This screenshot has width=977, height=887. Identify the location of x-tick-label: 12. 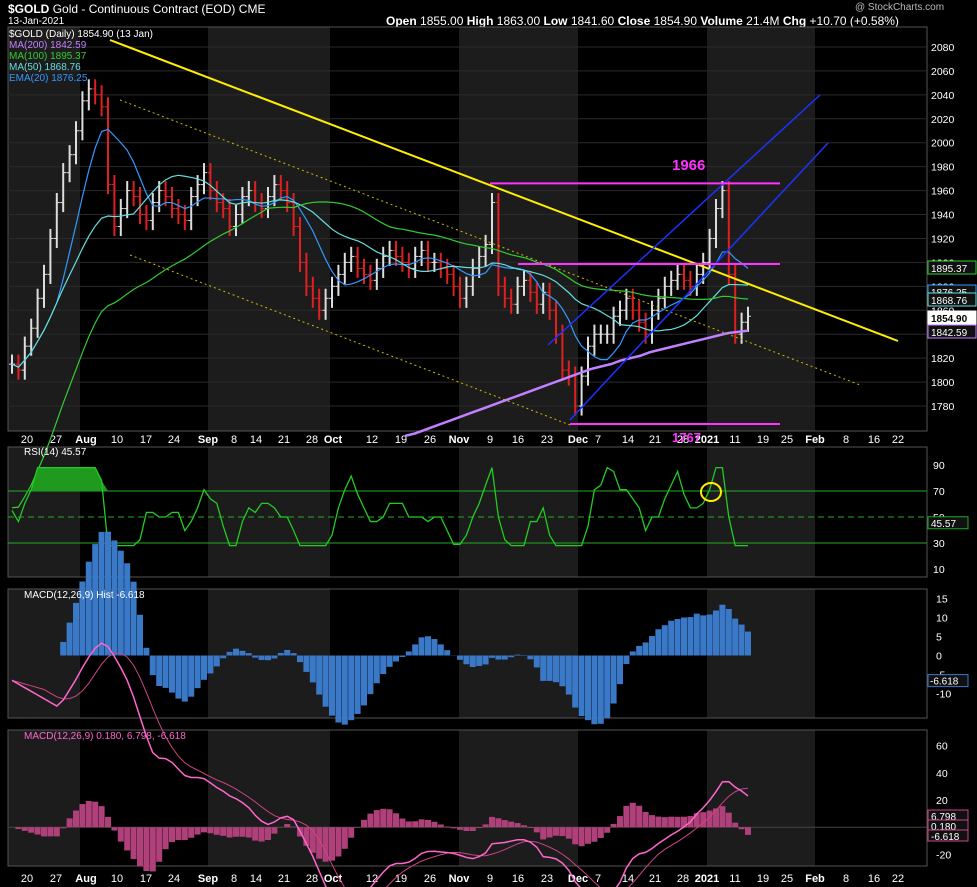
(372, 879).